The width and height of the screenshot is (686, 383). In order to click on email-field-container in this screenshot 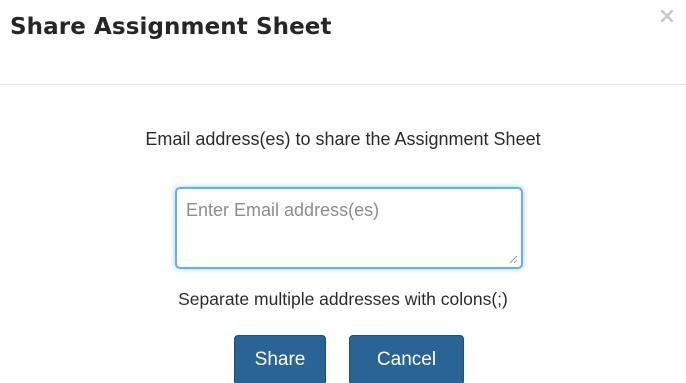, I will do `click(349, 228)`.